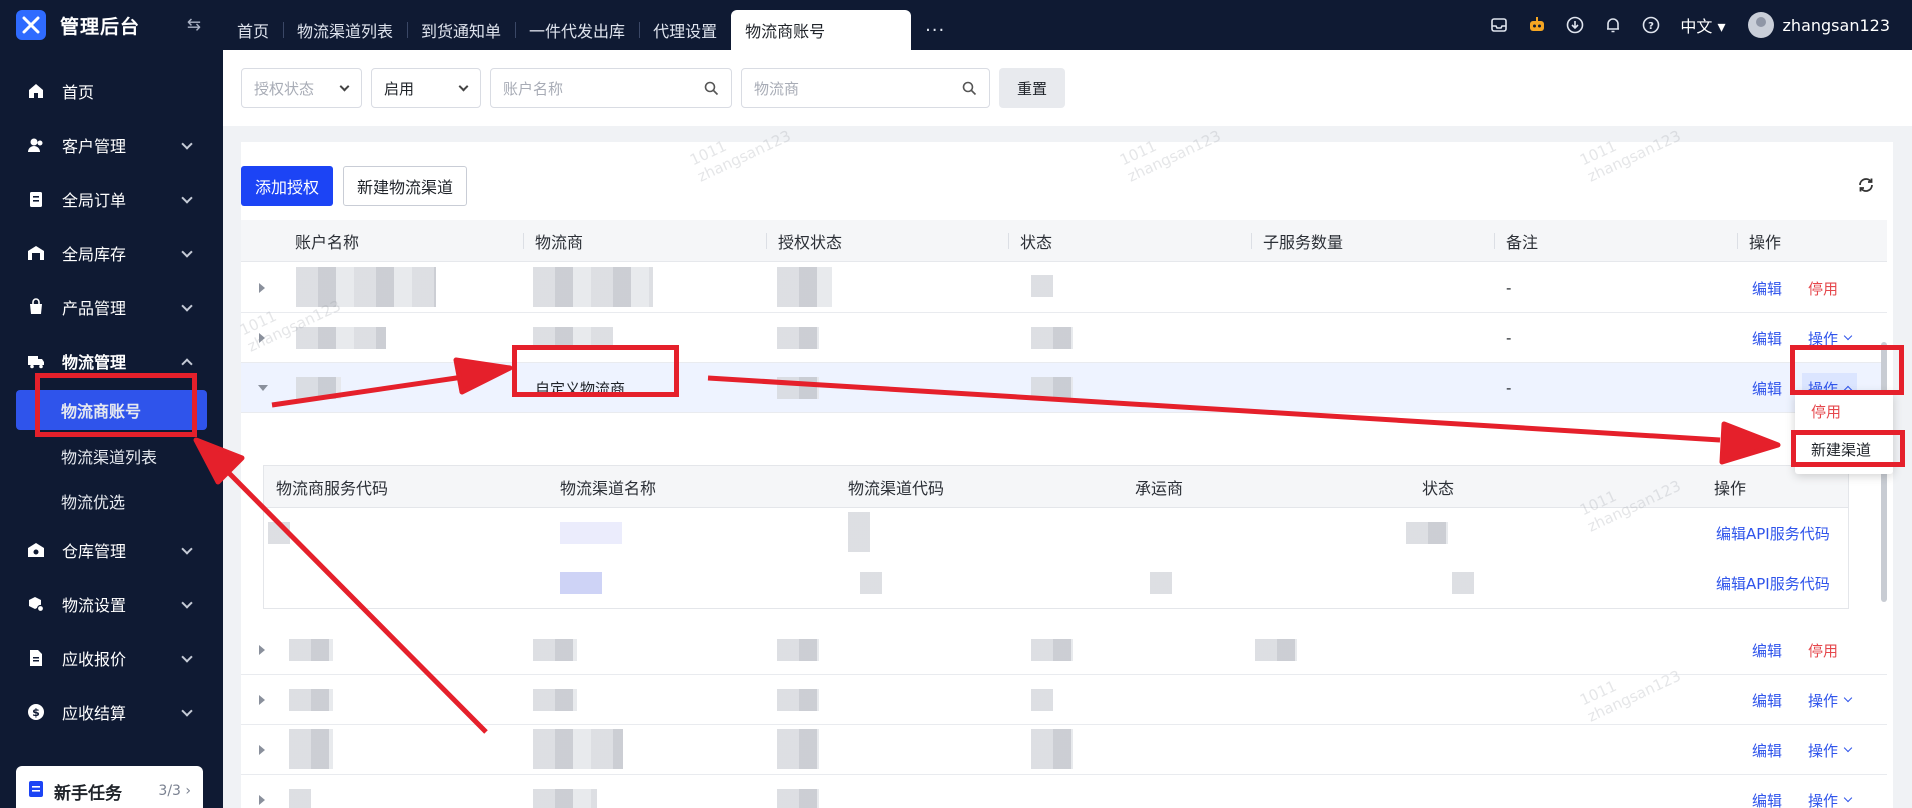  I want to click on tab-home: 首页, so click(253, 30).